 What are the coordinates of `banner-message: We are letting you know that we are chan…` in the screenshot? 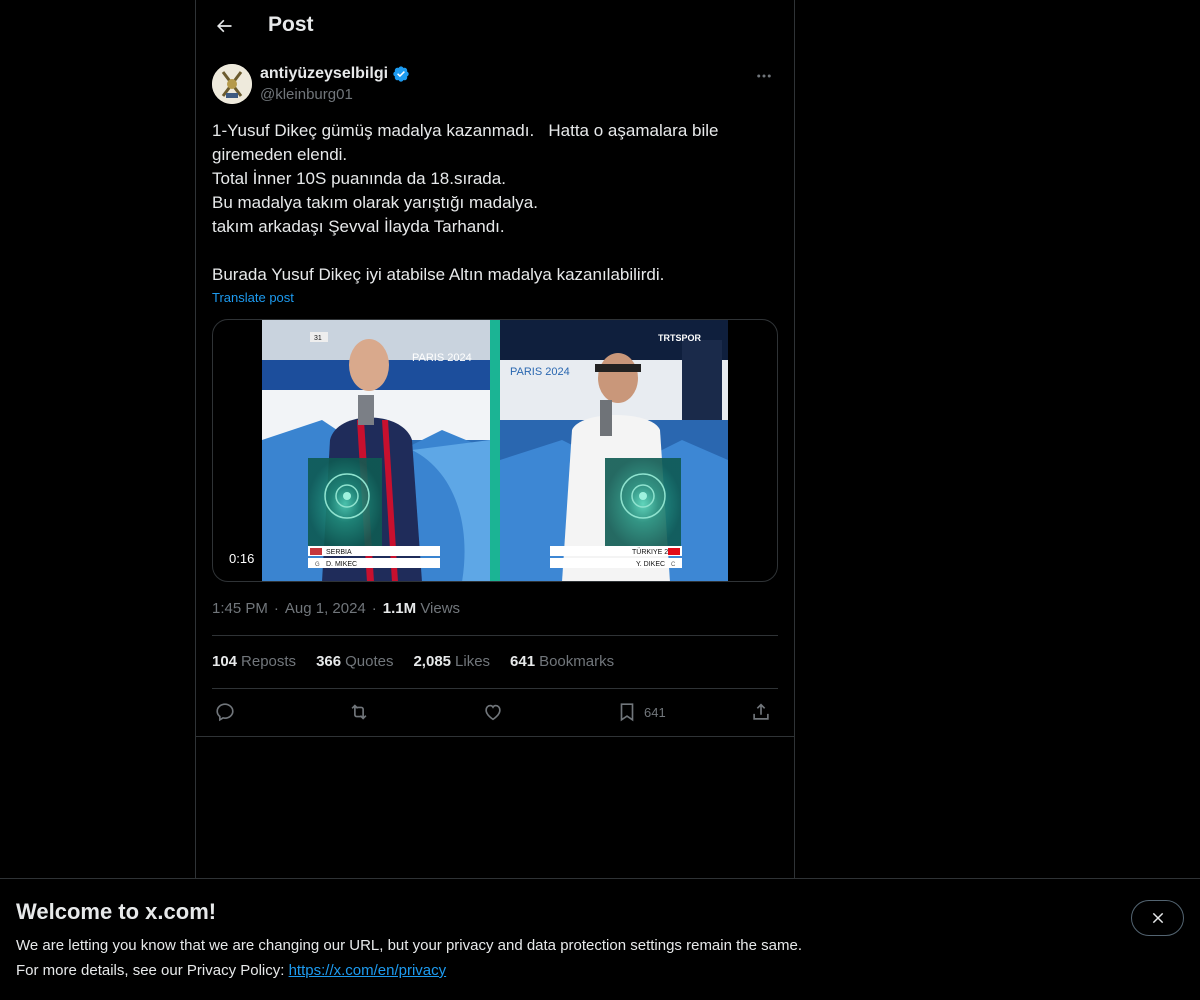 It's located at (409, 945).